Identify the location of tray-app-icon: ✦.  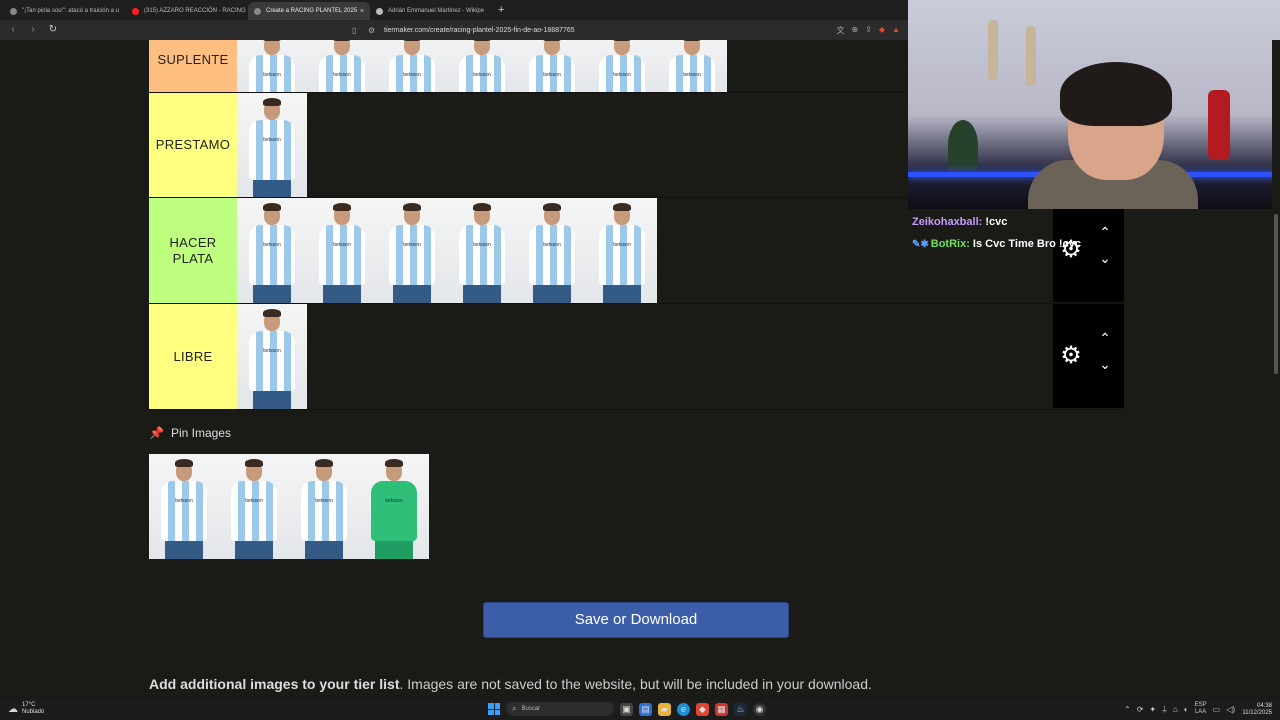
(1152, 709).